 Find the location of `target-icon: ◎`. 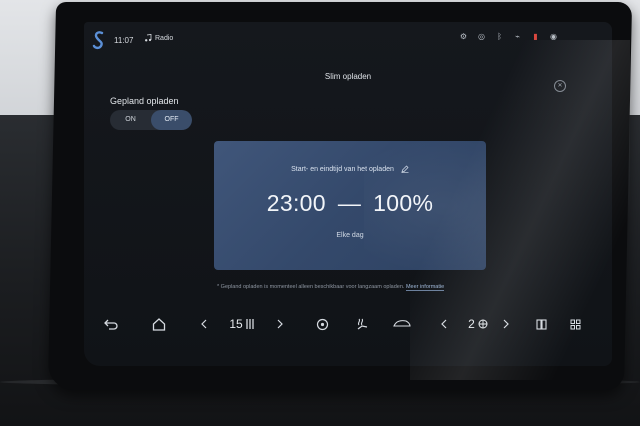

target-icon: ◎ is located at coordinates (481, 36).